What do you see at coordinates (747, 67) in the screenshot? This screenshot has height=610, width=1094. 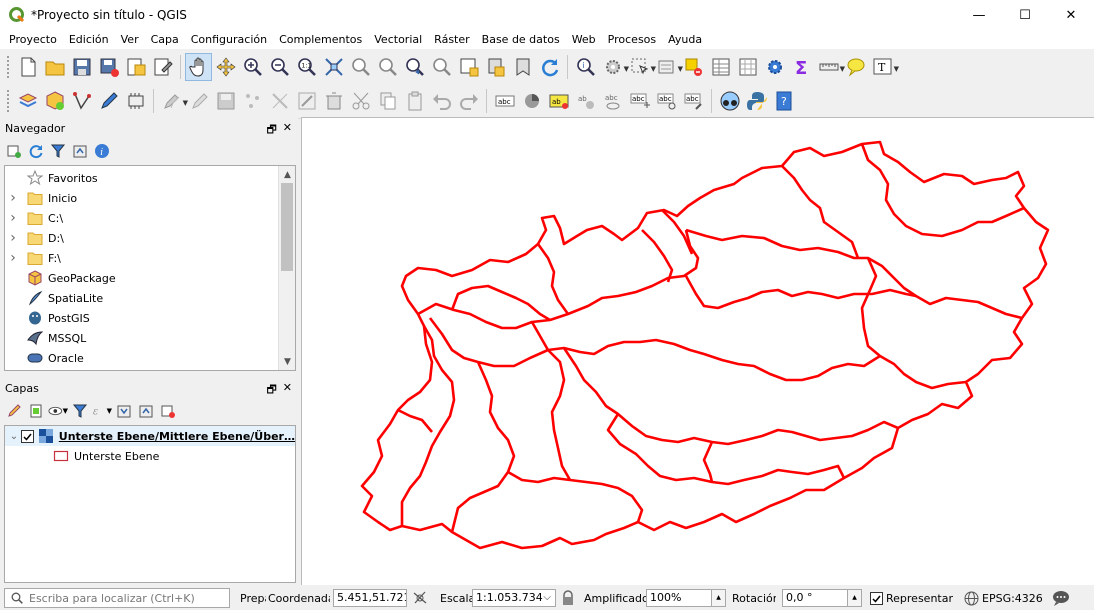 I see `field-calculator-button` at bounding box center [747, 67].